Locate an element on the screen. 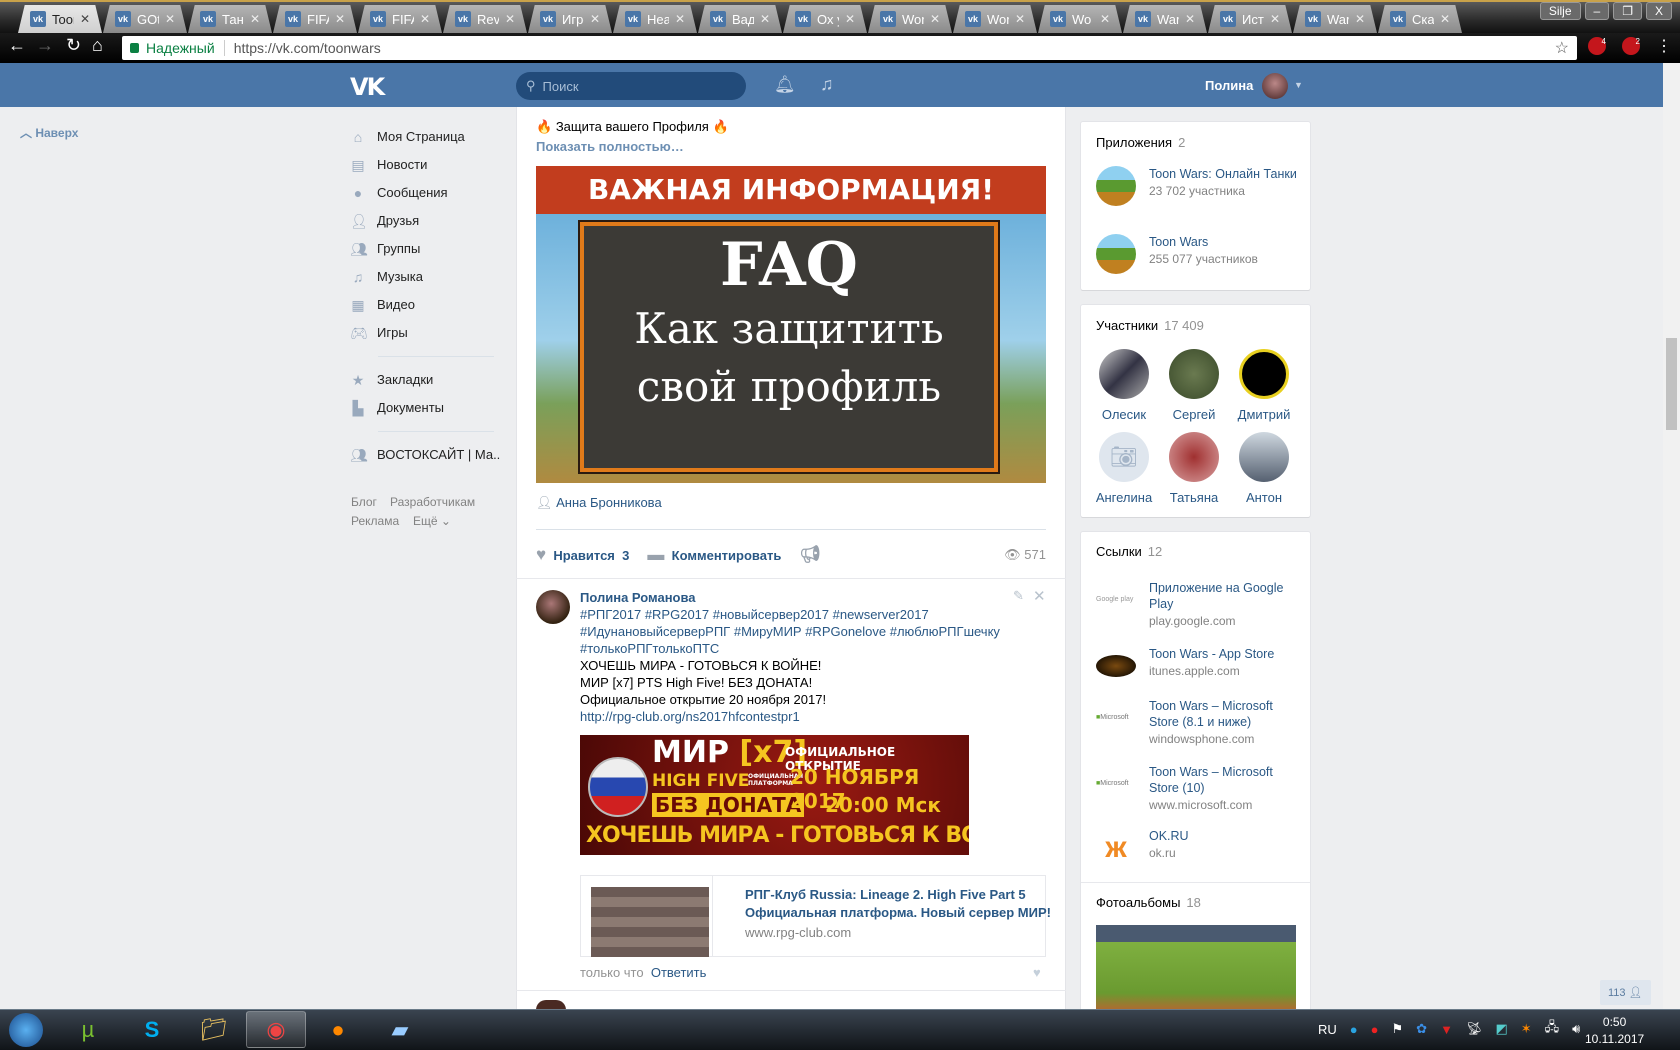 The image size is (1680, 1050). sidebar-item-messages: ● Сообщения is located at coordinates (399, 192).